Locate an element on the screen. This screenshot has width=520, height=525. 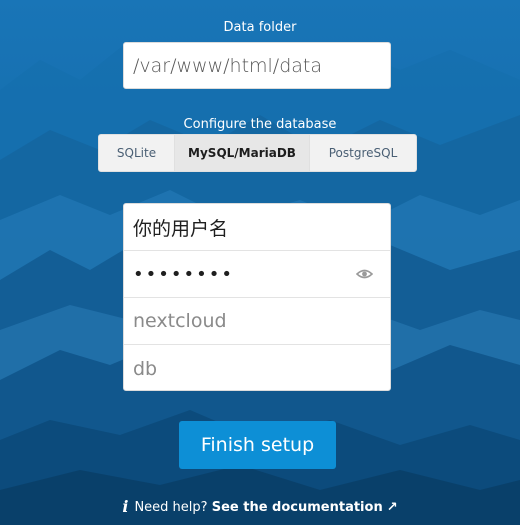
tab-sqlite: SQLite is located at coordinates (137, 153).